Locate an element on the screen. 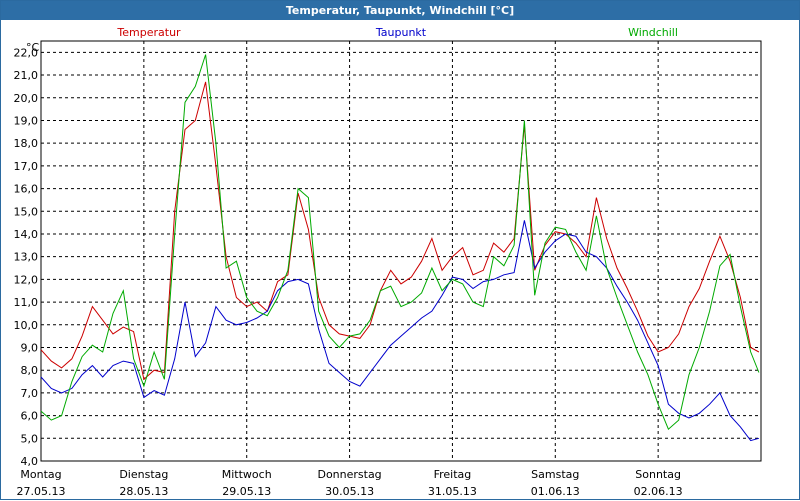 This screenshot has width=800, height=501. y-axis-unit: °C is located at coordinates (33, 47).